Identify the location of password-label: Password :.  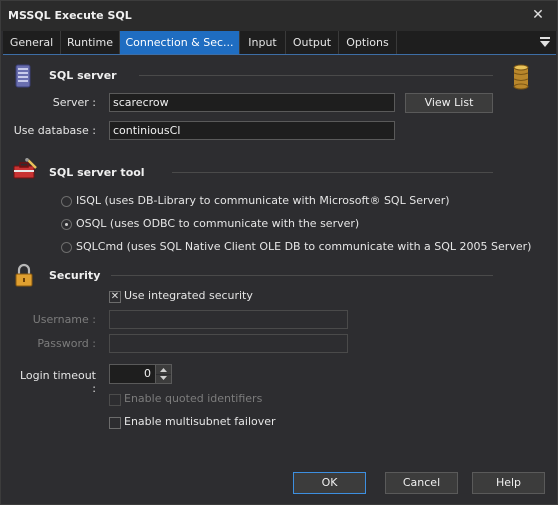
(66, 343).